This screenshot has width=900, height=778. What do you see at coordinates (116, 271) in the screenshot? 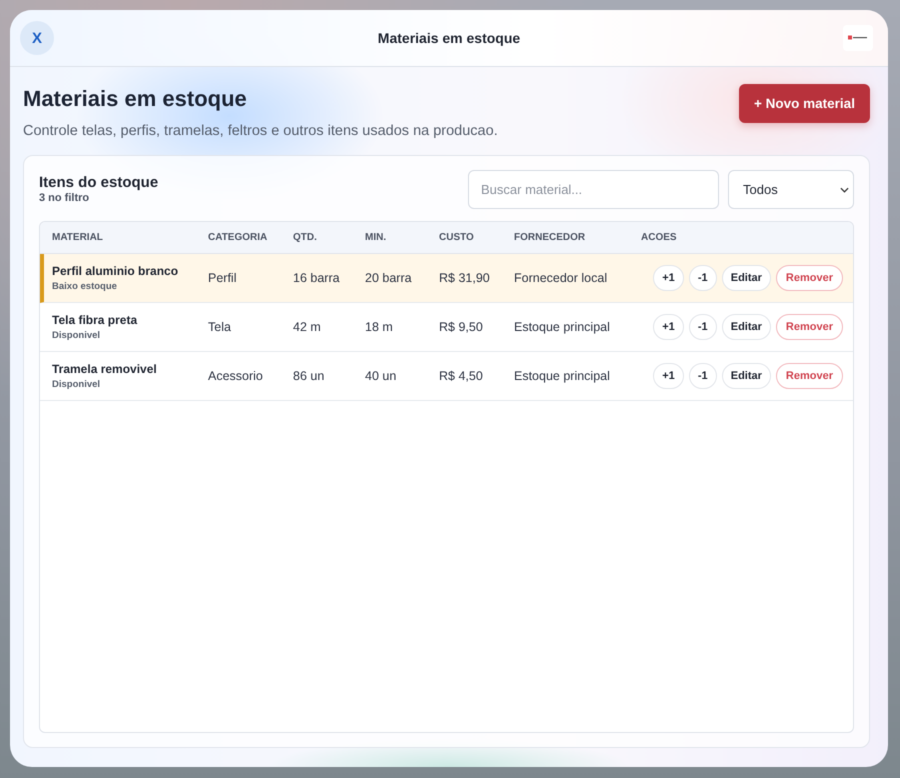
I see `material-name: Perfil aluminio branco` at bounding box center [116, 271].